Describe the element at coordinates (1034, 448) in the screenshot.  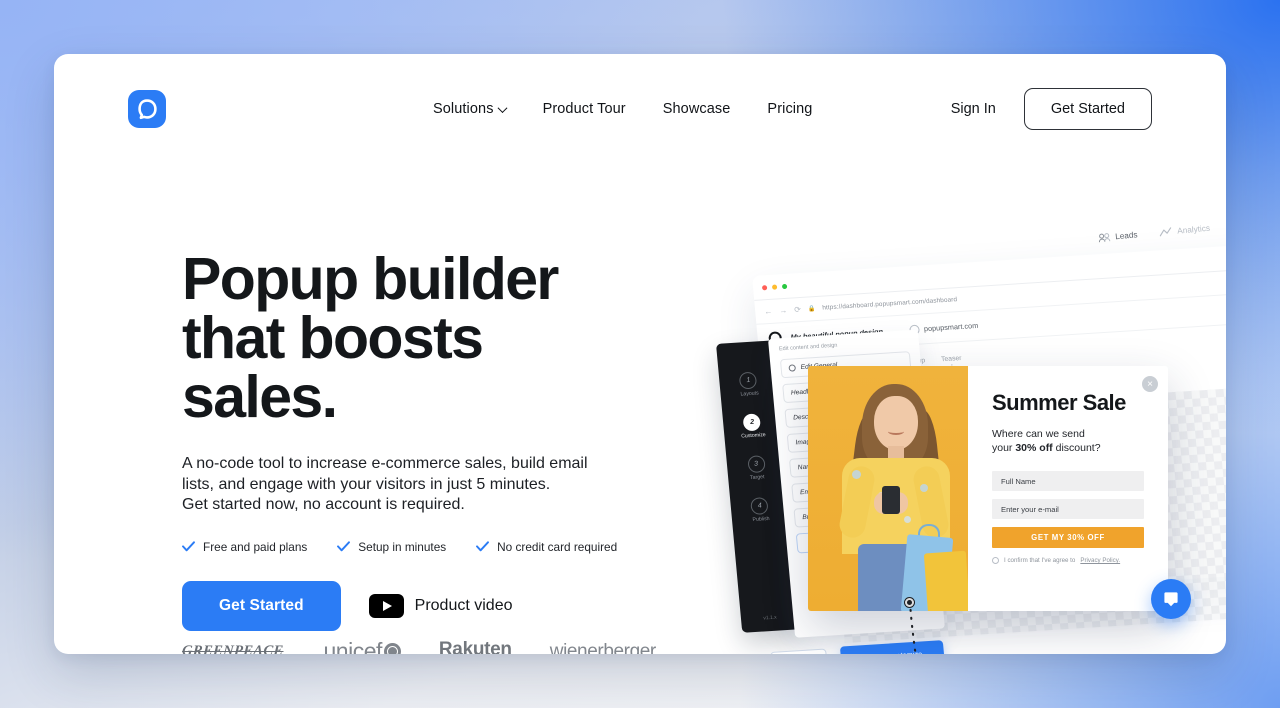
I see `popup-discount: 30% off` at that location.